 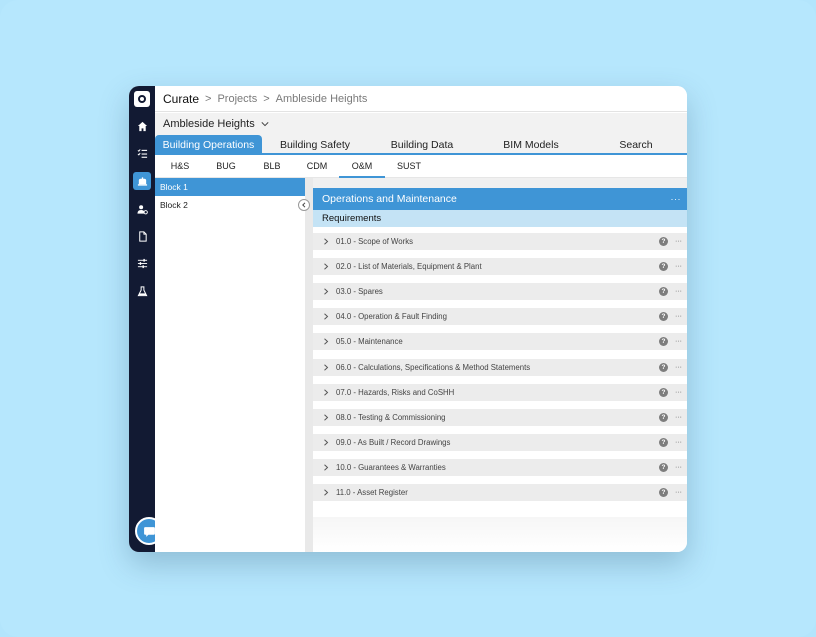 What do you see at coordinates (362, 167) in the screenshot?
I see `subtab-om: O&M` at bounding box center [362, 167].